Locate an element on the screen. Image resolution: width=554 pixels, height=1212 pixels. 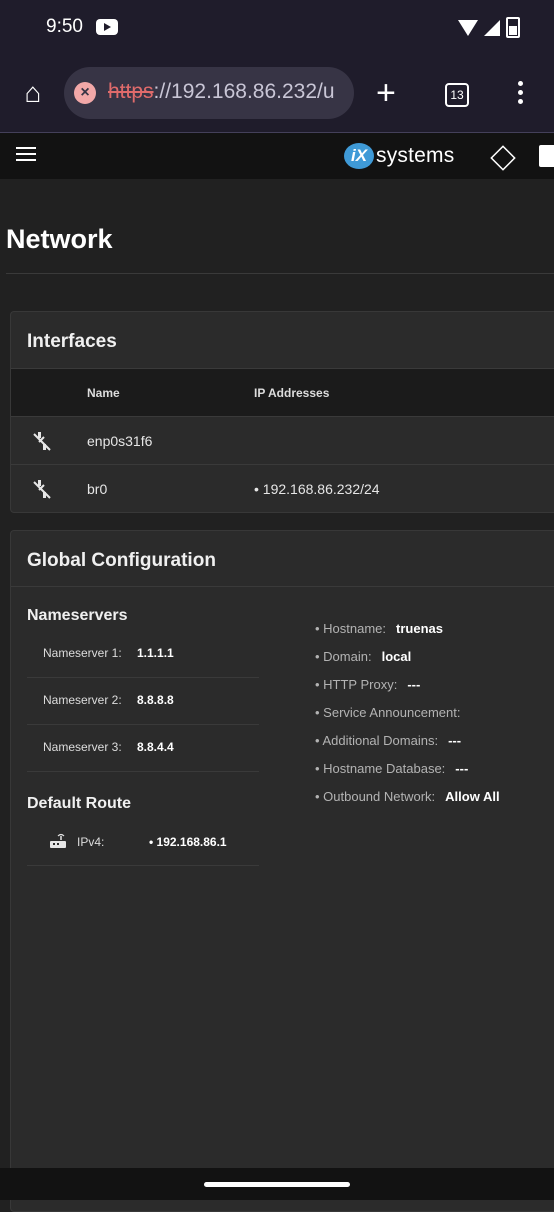
divider is located at coordinates (282, 586).